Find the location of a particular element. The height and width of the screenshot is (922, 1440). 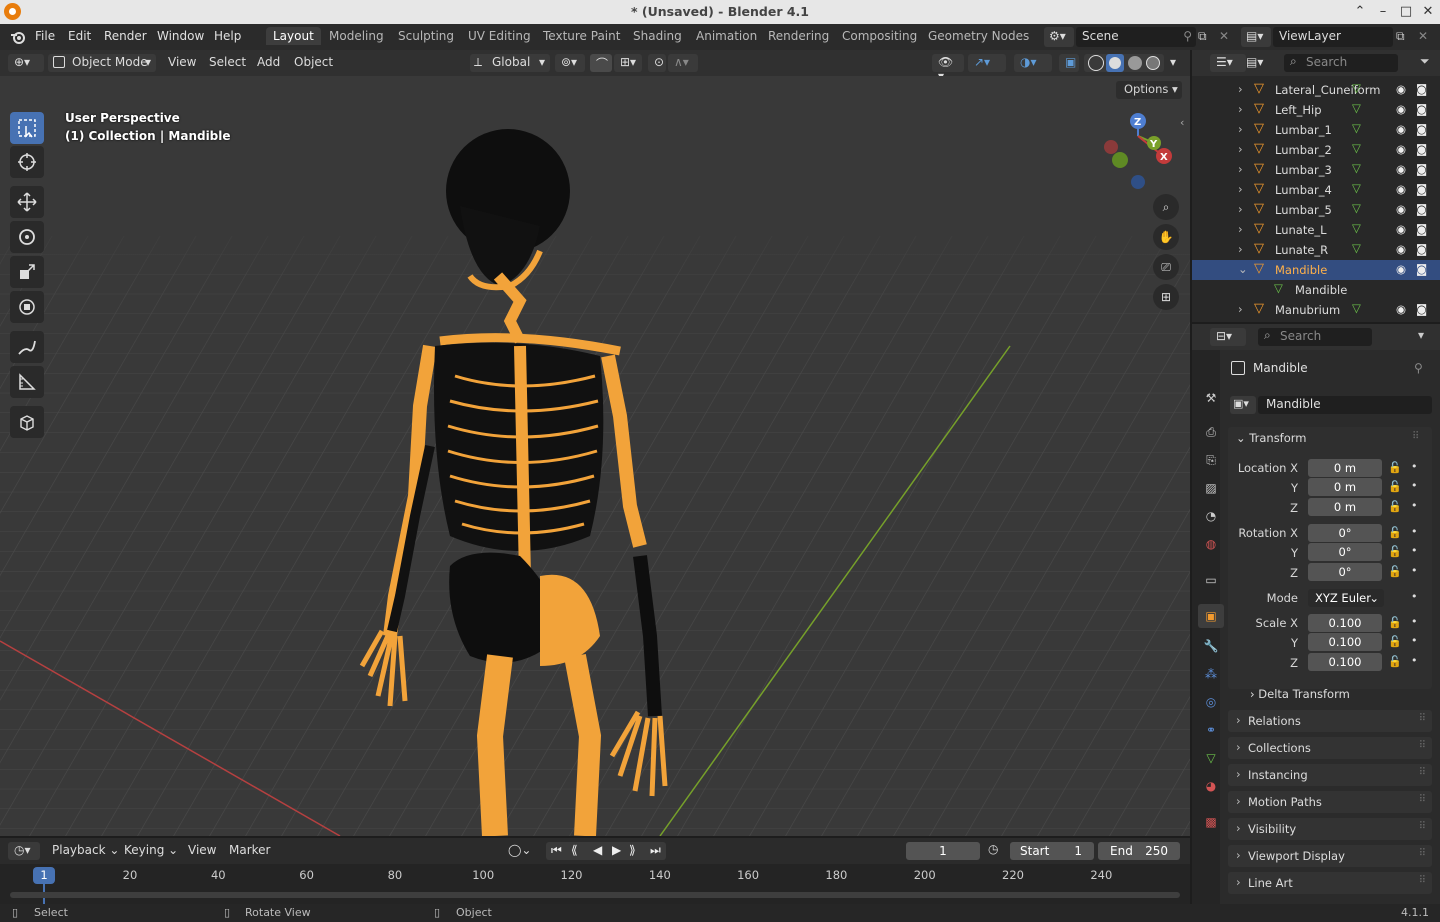

outliner-item: › ▽ Lumbar_2 ▽ ◉ ◙ is located at coordinates (1316, 150).